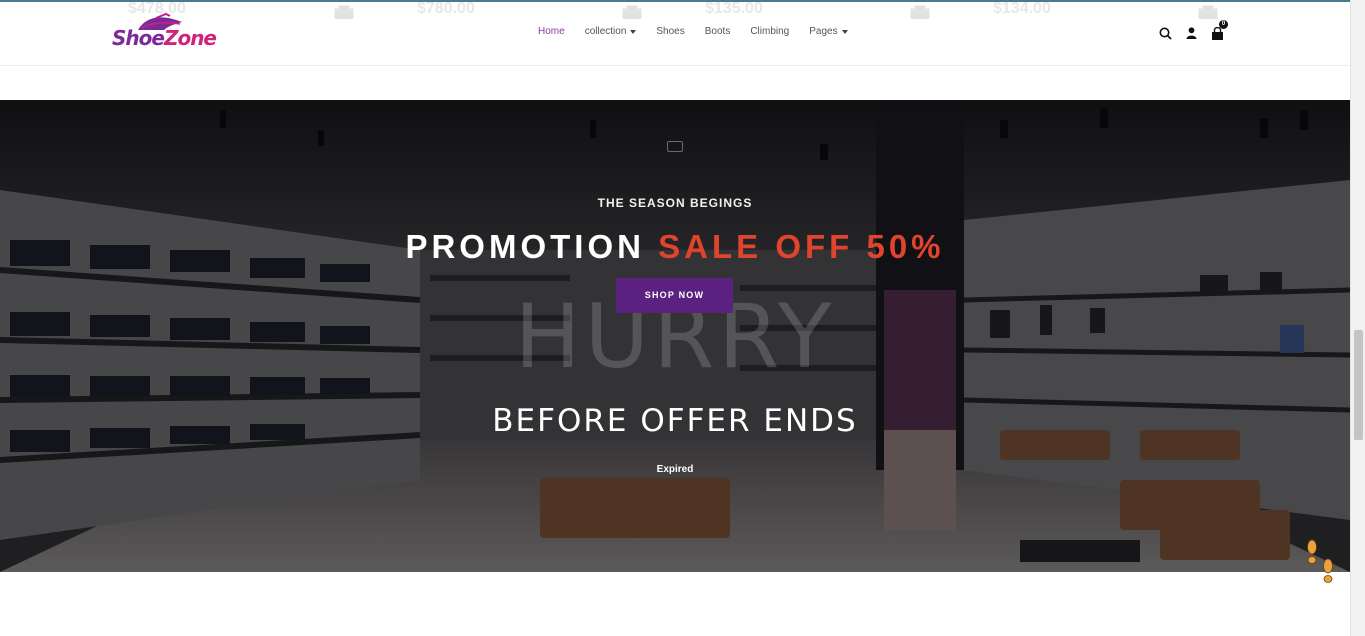 The image size is (1365, 636). Describe the element at coordinates (1320, 564) in the screenshot. I see `footsteps-icon` at that location.